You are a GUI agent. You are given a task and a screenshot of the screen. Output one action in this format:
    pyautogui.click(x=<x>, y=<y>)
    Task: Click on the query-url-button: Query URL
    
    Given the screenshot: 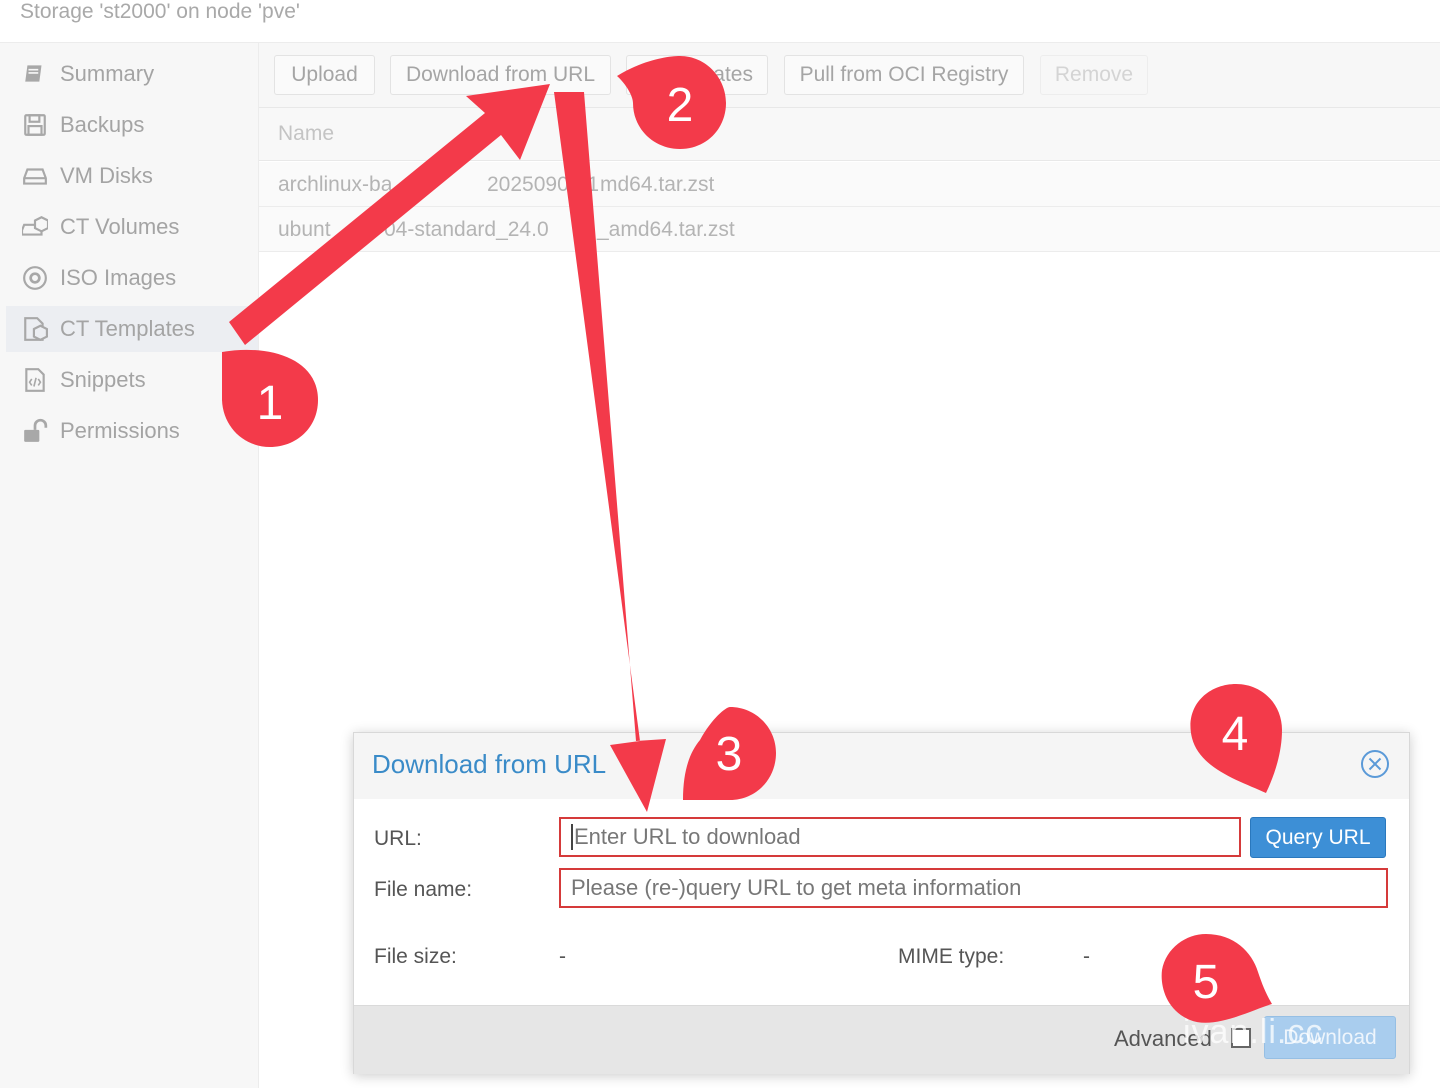 What is the action you would take?
    pyautogui.click(x=1318, y=837)
    